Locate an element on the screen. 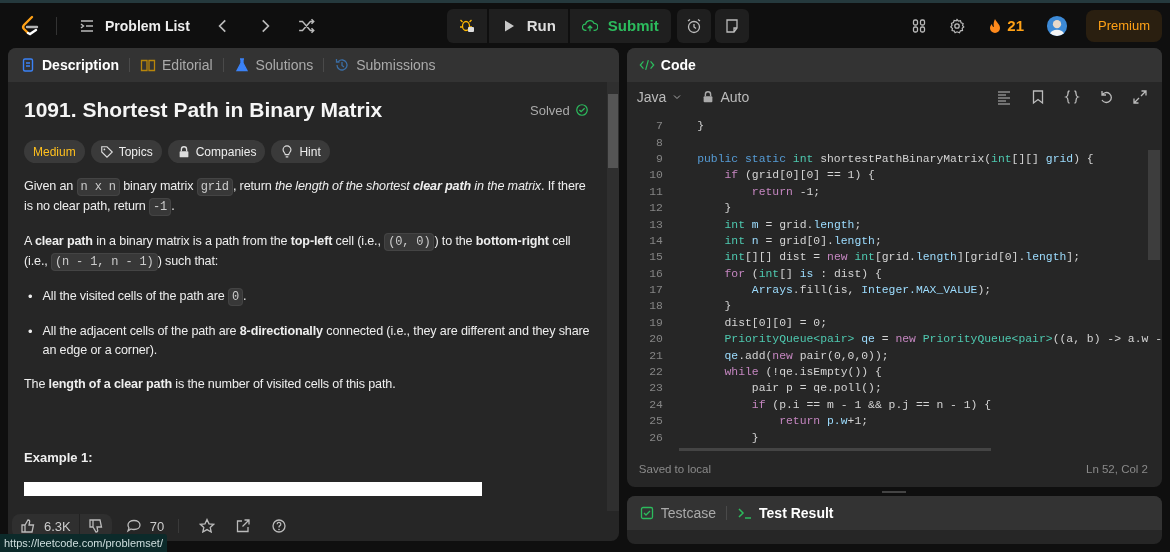 This screenshot has width=1170, height=552. bookmark-icon is located at coordinates (1038, 97).